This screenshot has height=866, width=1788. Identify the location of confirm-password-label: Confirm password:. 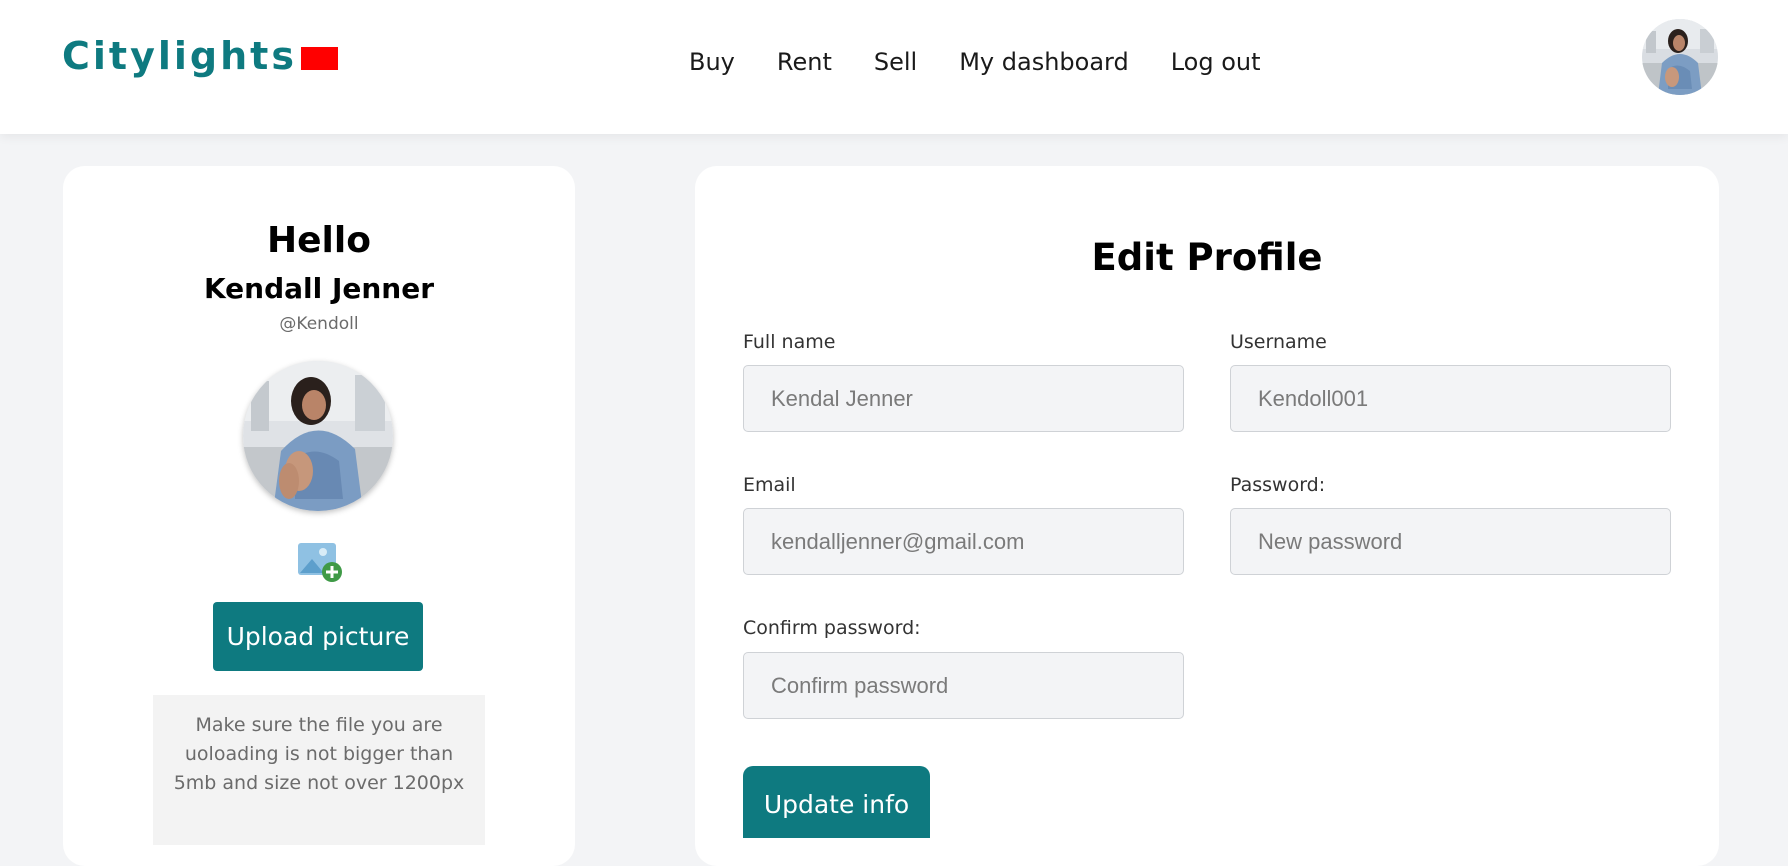
(832, 628).